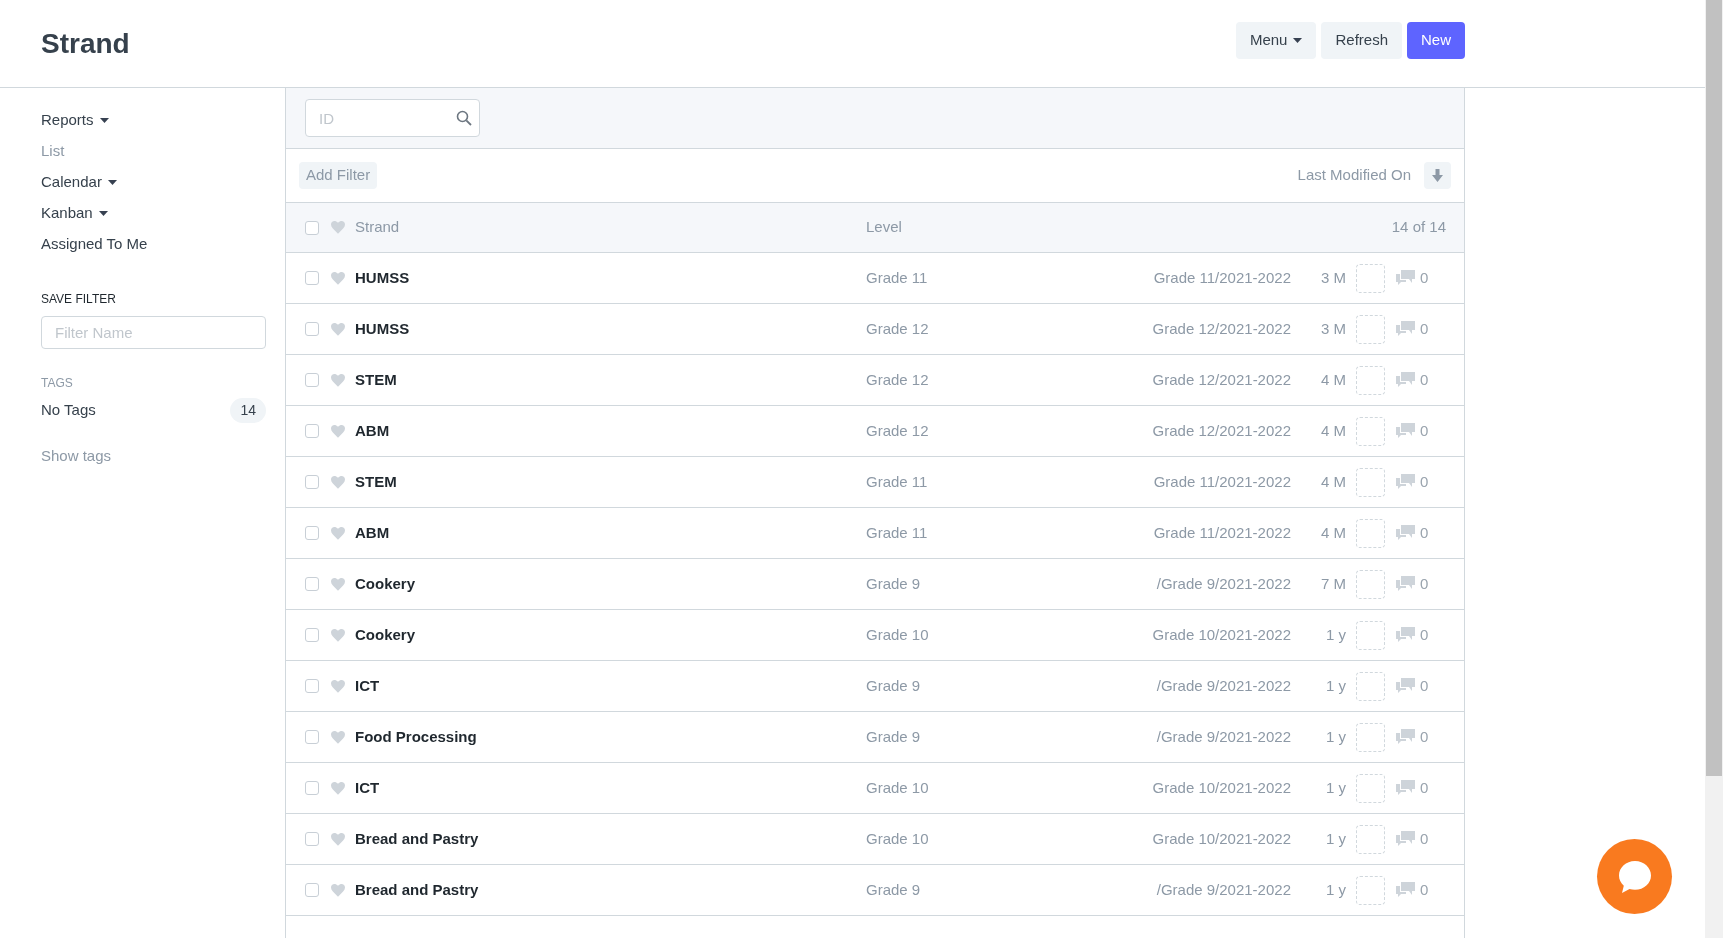 Image resolution: width=1723 pixels, height=938 pixels. Describe the element at coordinates (153, 120) in the screenshot. I see `sidebar-item: Reports` at that location.